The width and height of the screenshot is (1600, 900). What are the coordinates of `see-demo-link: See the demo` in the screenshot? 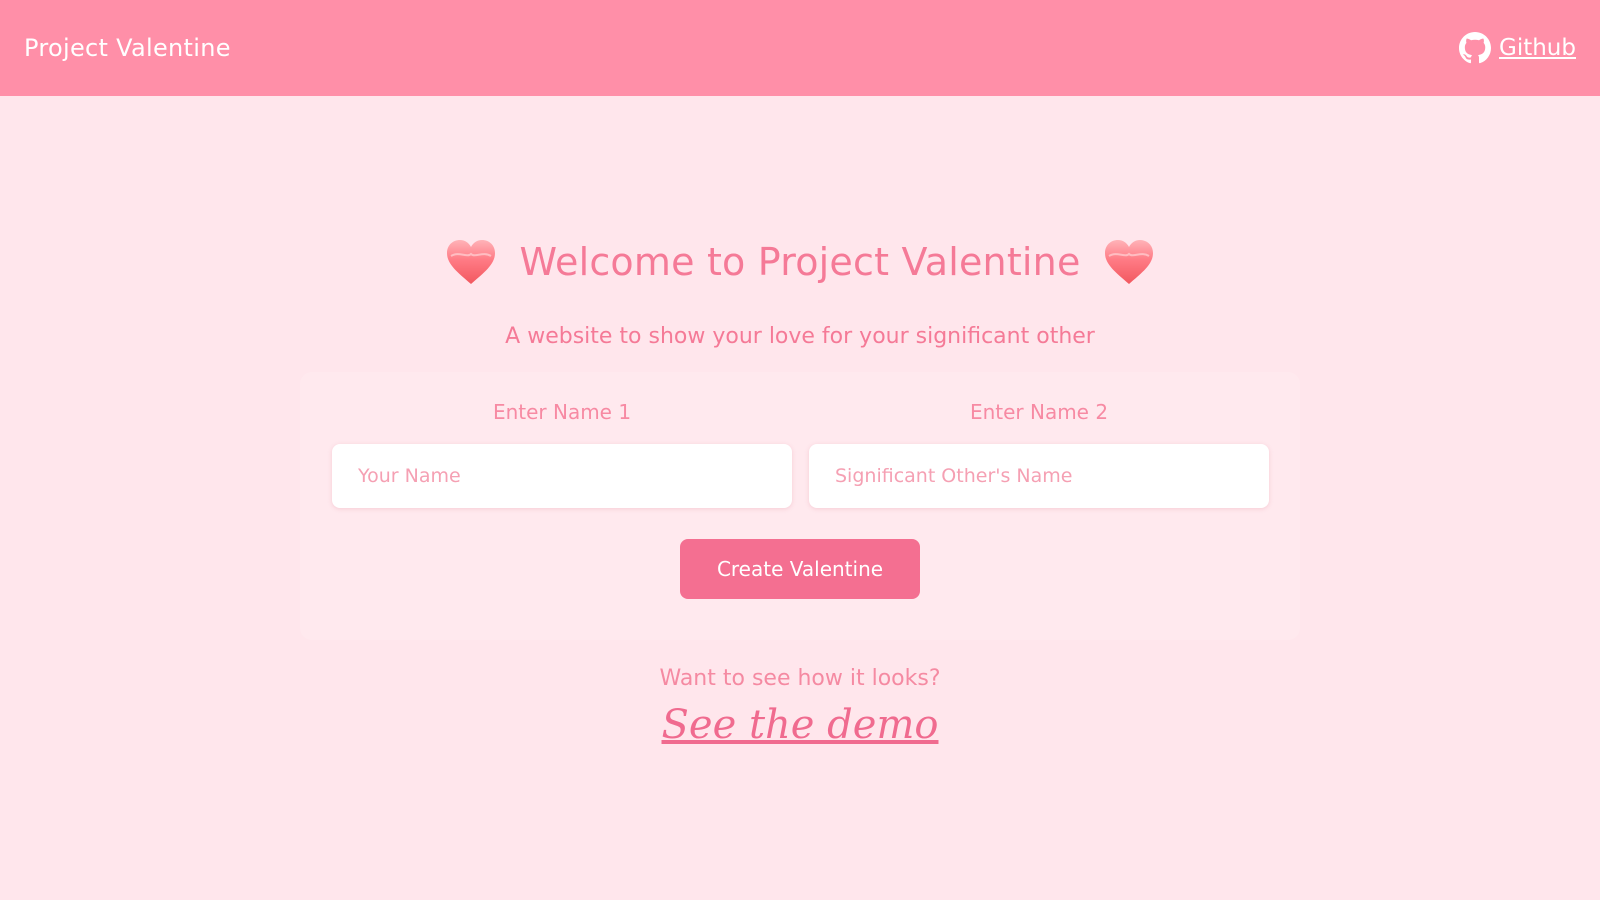 It's located at (800, 725).